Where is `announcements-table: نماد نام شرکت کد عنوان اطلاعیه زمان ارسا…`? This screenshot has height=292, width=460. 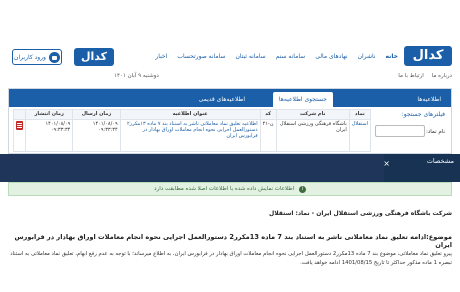 announcements-table: نماد نام شرکت کد عنوان اطلاعیه زمان ارسا… is located at coordinates (192, 130).